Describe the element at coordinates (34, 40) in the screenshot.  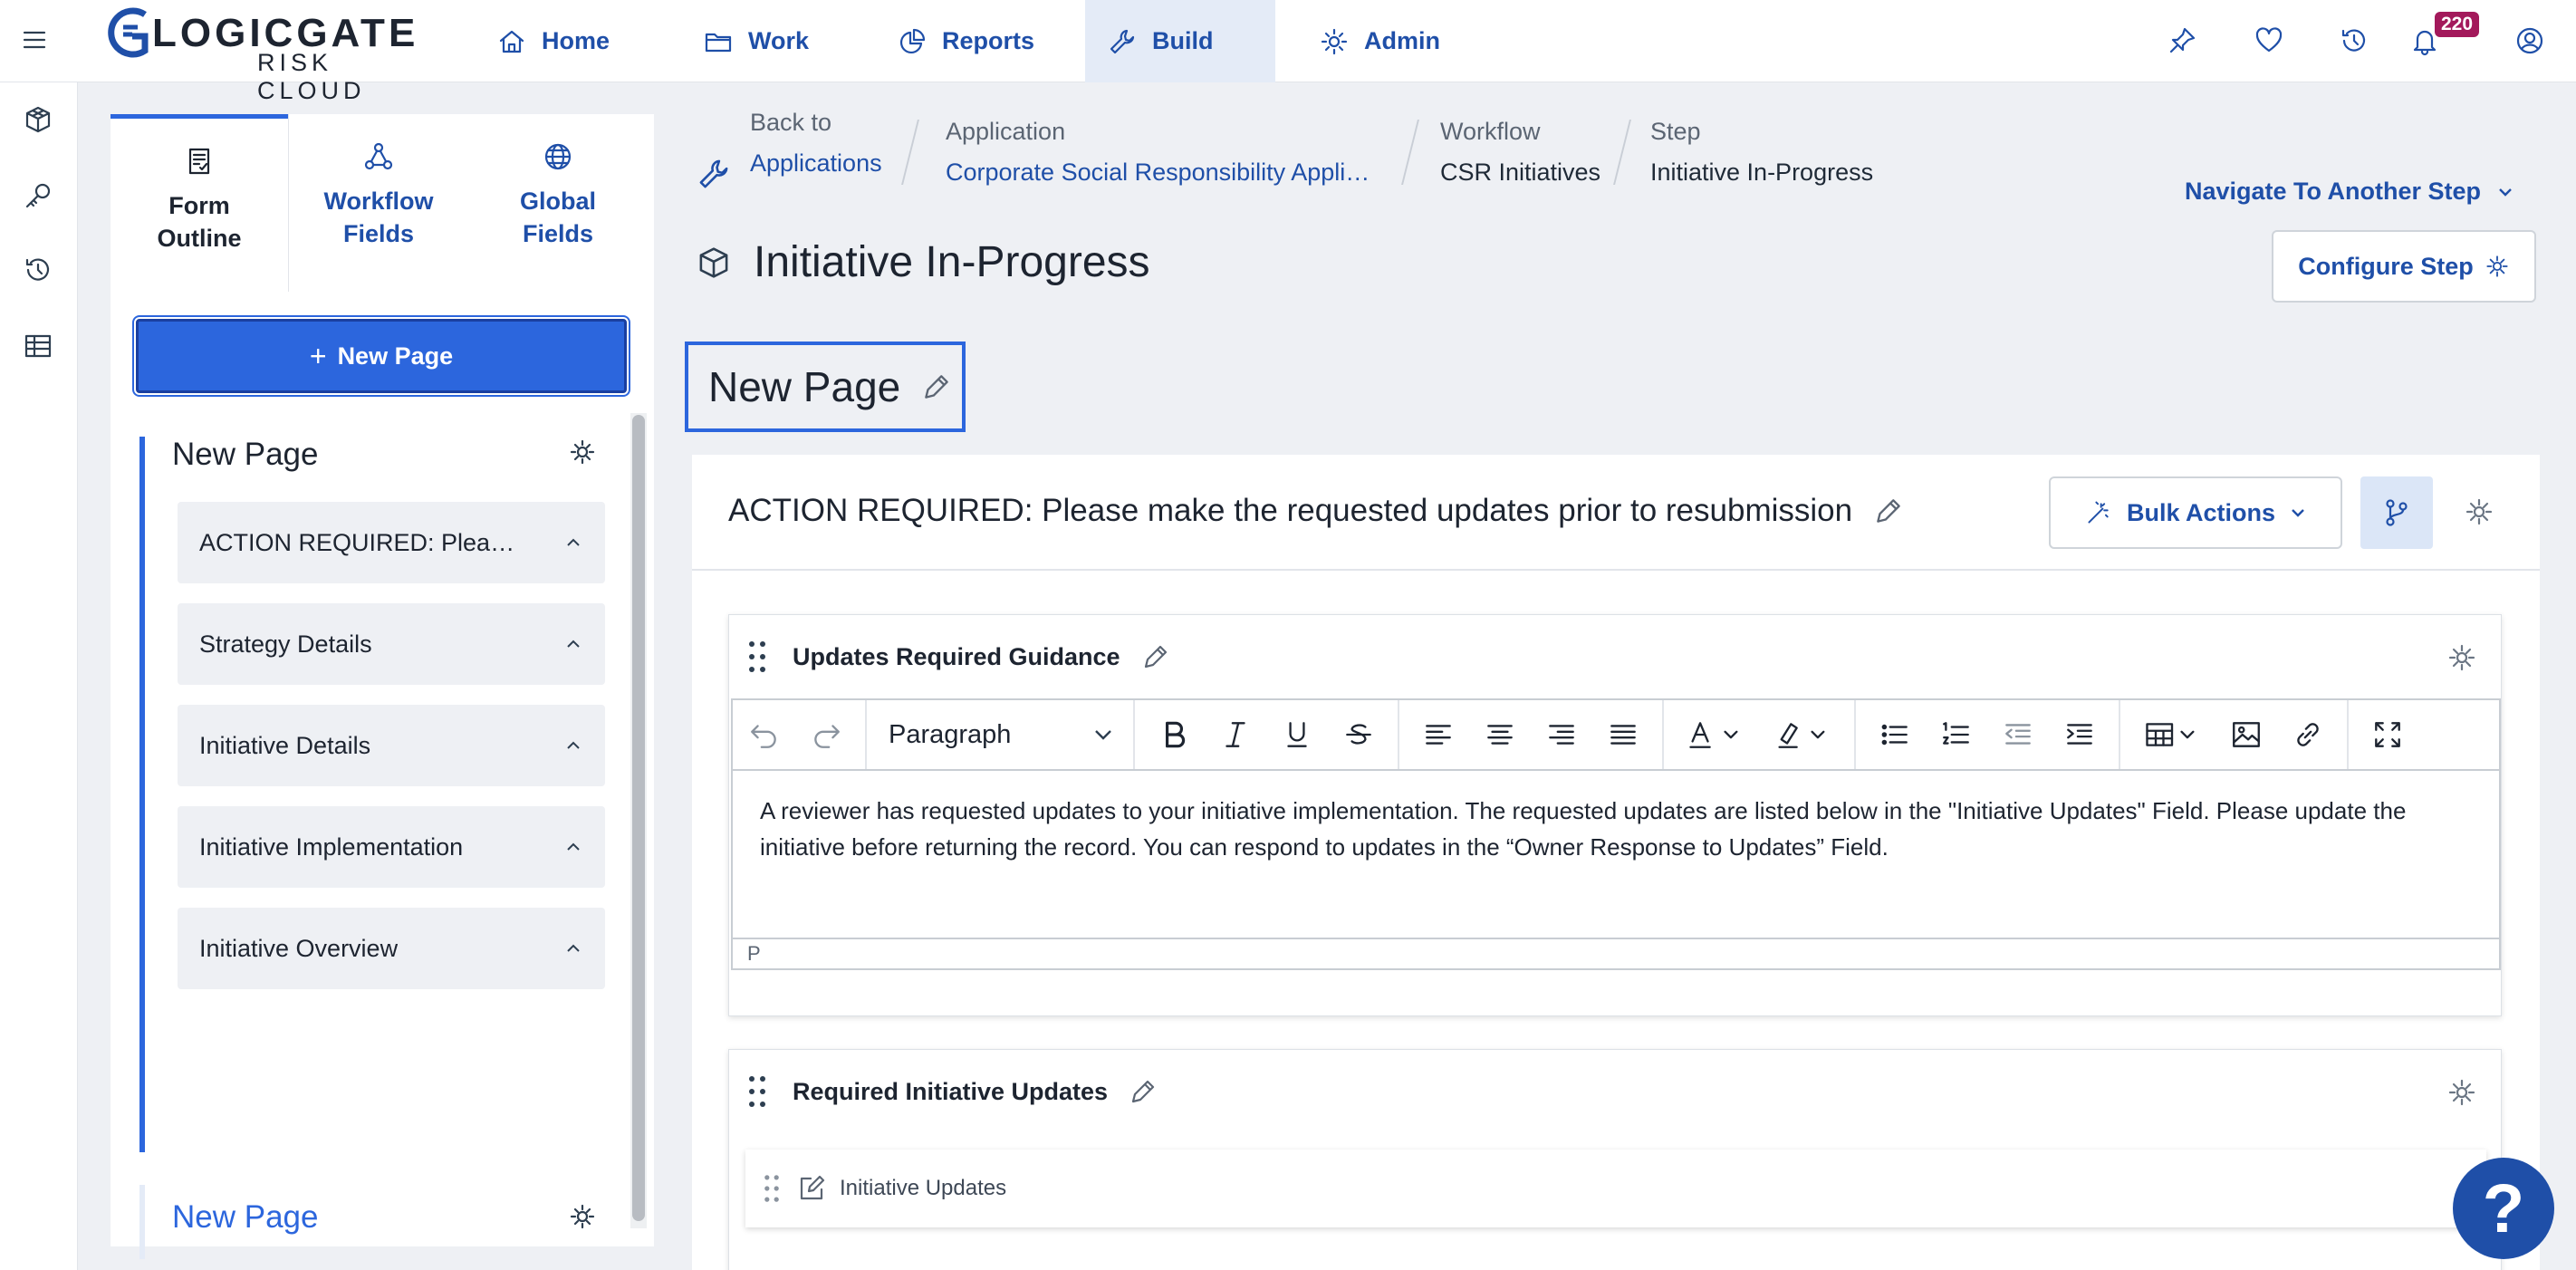
I see `menu-icon` at that location.